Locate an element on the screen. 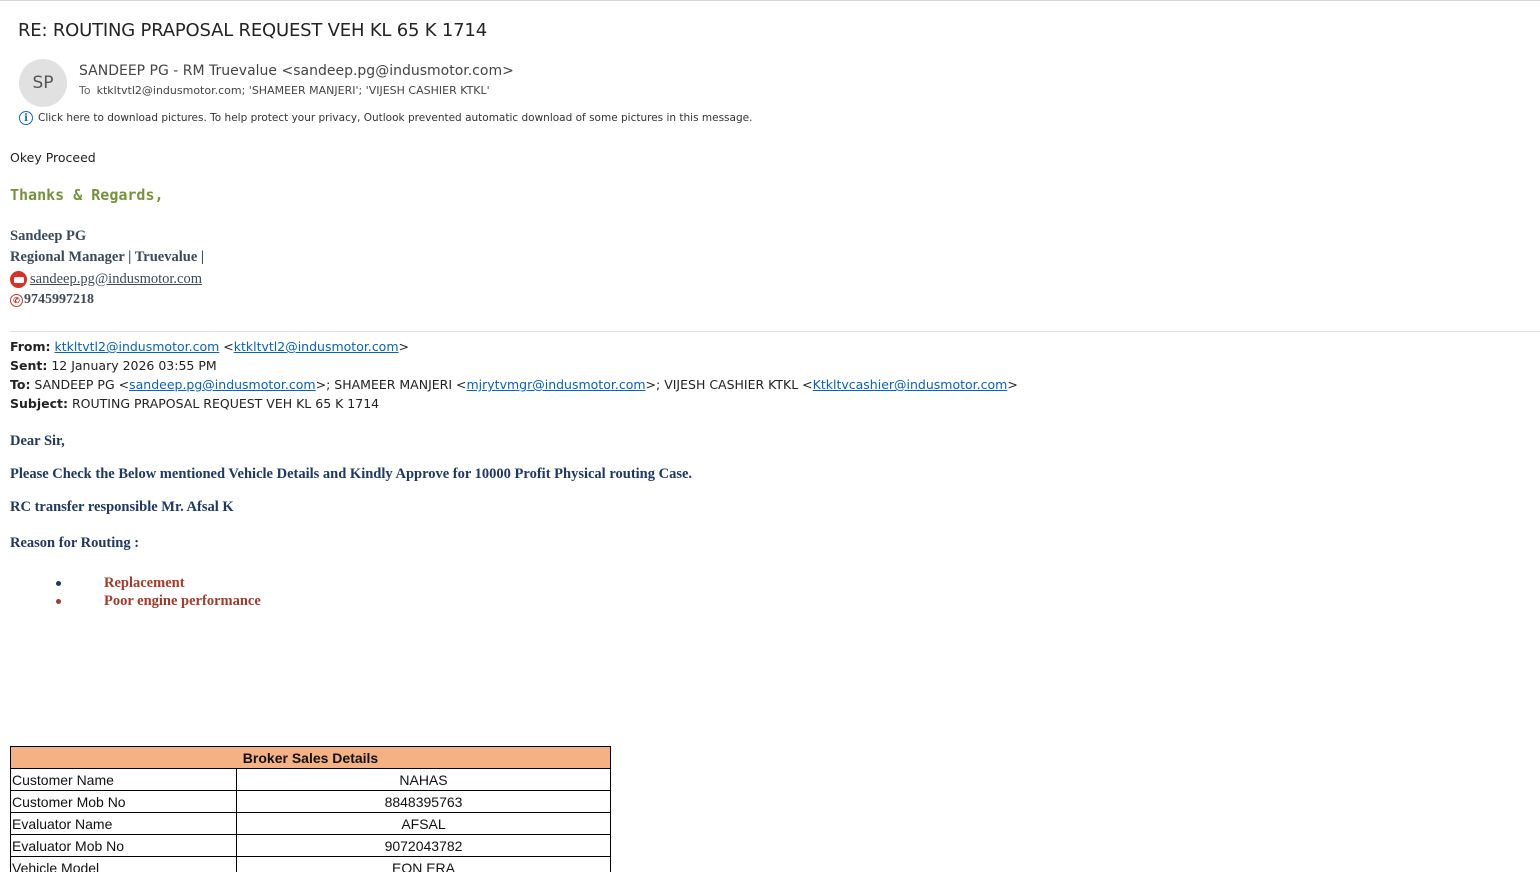 Image resolution: width=1540 pixels, height=872 pixels. sent-value: 12 January 2026 03:55 PM is located at coordinates (132, 365).